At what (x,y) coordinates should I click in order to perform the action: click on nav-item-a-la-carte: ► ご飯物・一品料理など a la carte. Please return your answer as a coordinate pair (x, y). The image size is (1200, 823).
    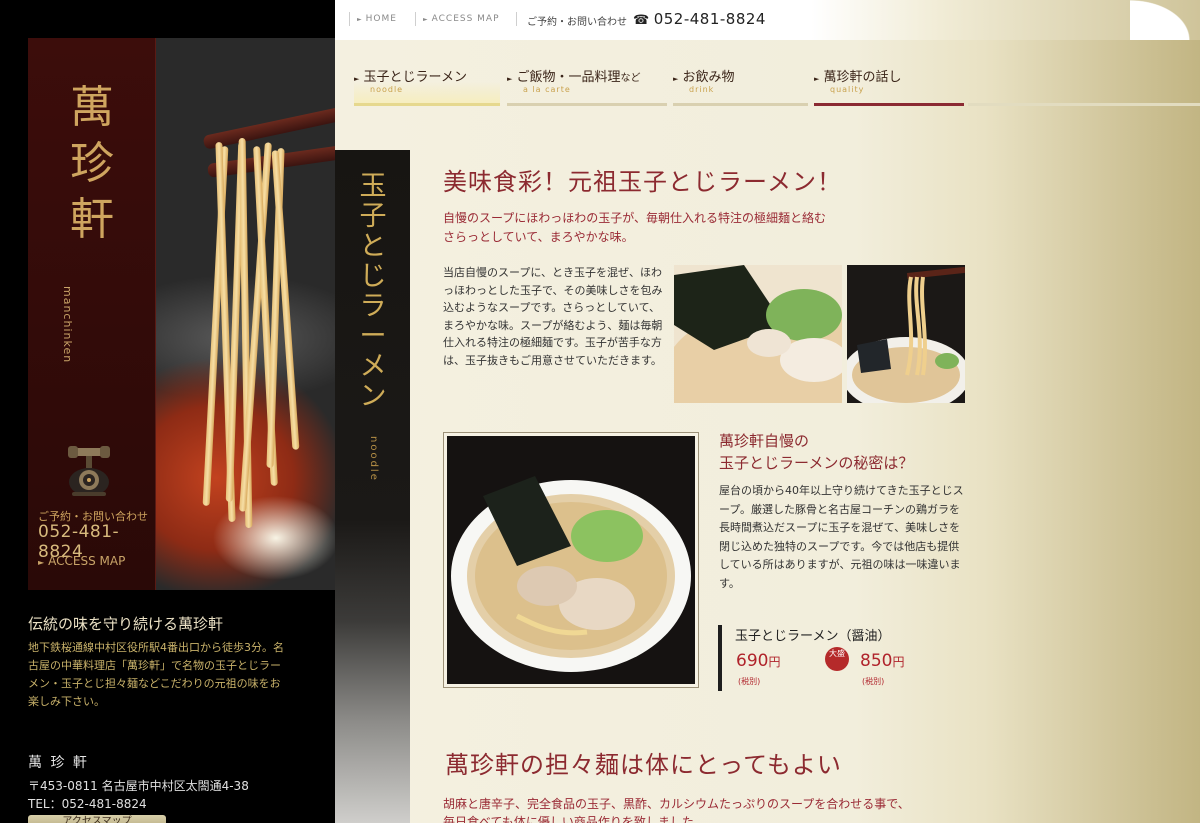
    Looking at the image, I should click on (587, 84).